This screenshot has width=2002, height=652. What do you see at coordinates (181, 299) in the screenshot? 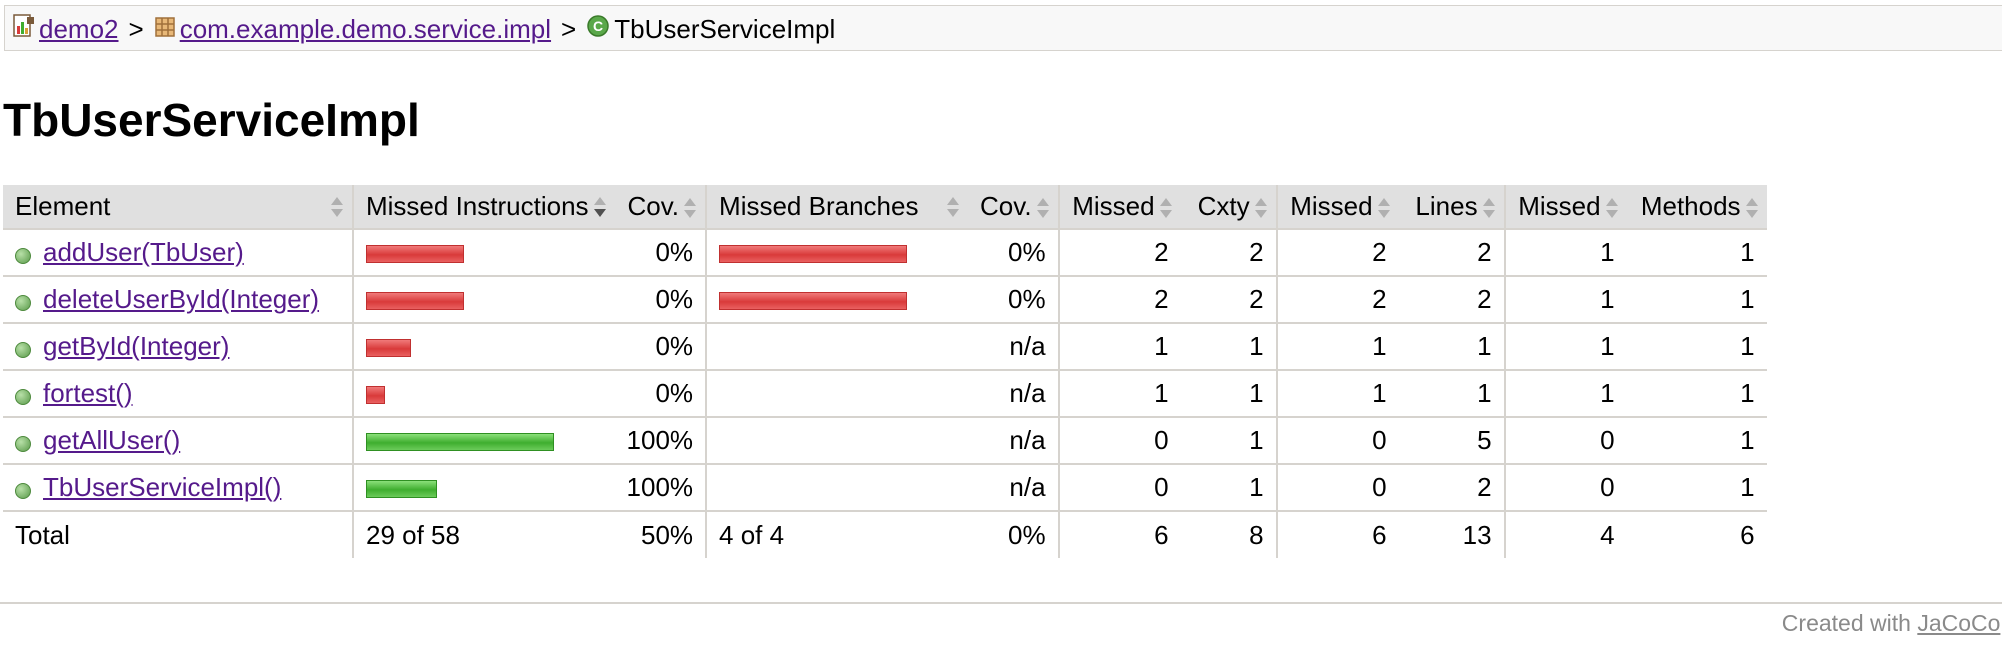
I see `element-link: deleteUserById(Integer)` at bounding box center [181, 299].